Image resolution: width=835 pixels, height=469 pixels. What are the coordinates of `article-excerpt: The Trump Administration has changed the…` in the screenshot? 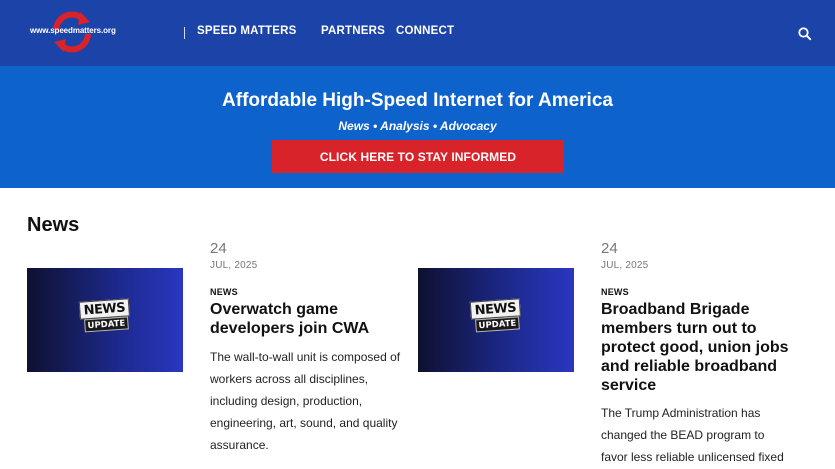 It's located at (692, 435).